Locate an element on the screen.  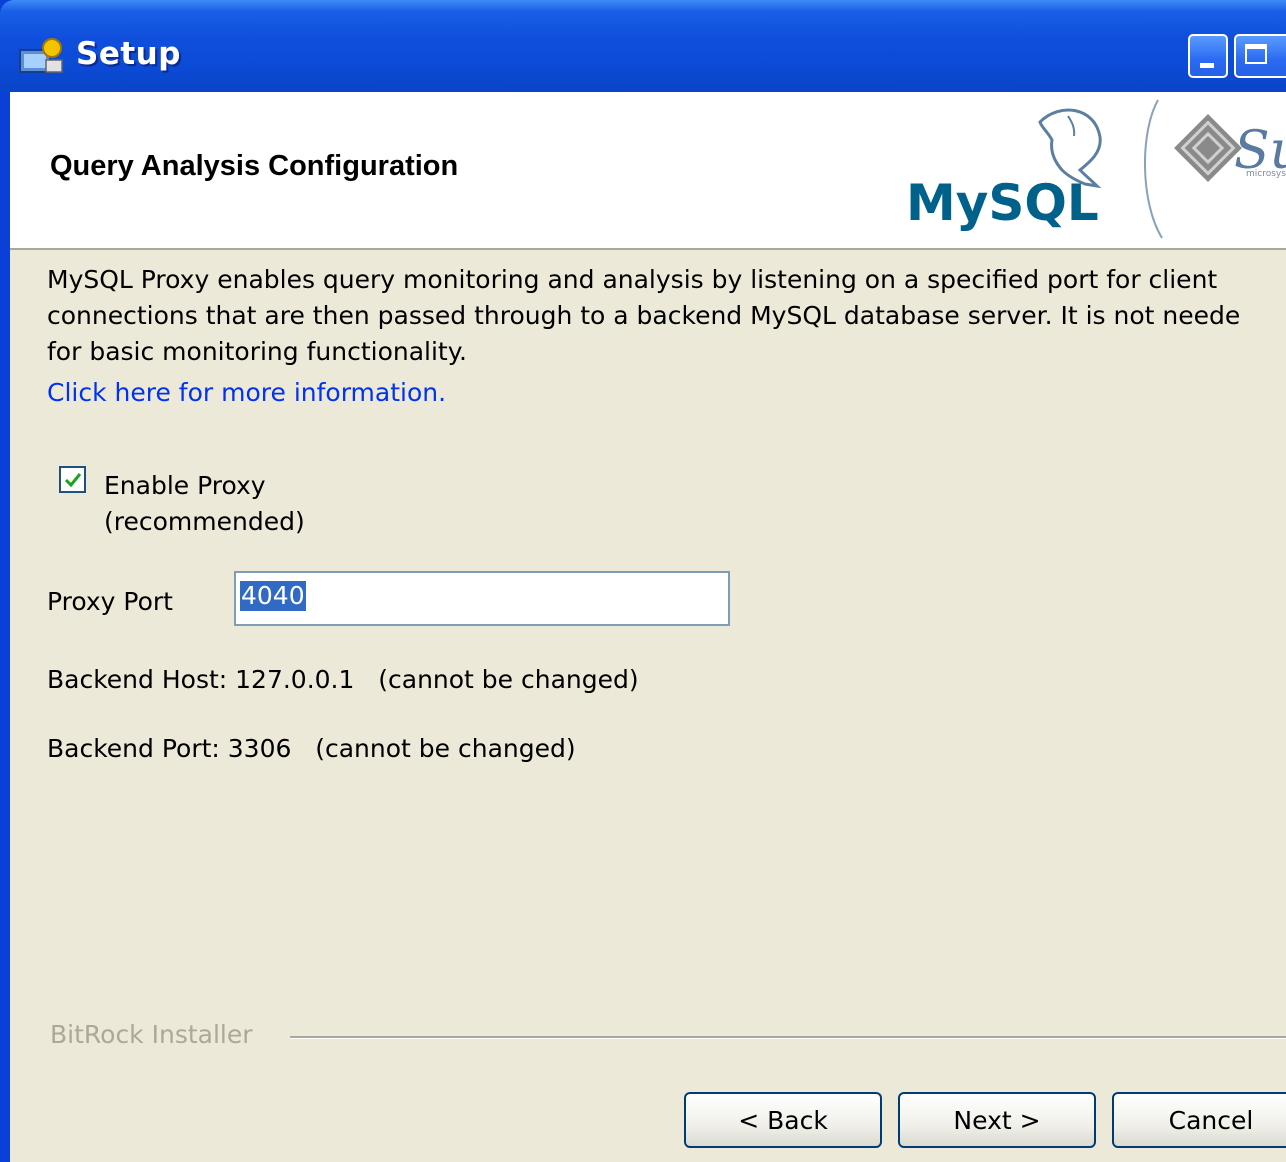
checkmark-icon is located at coordinates (73, 480).